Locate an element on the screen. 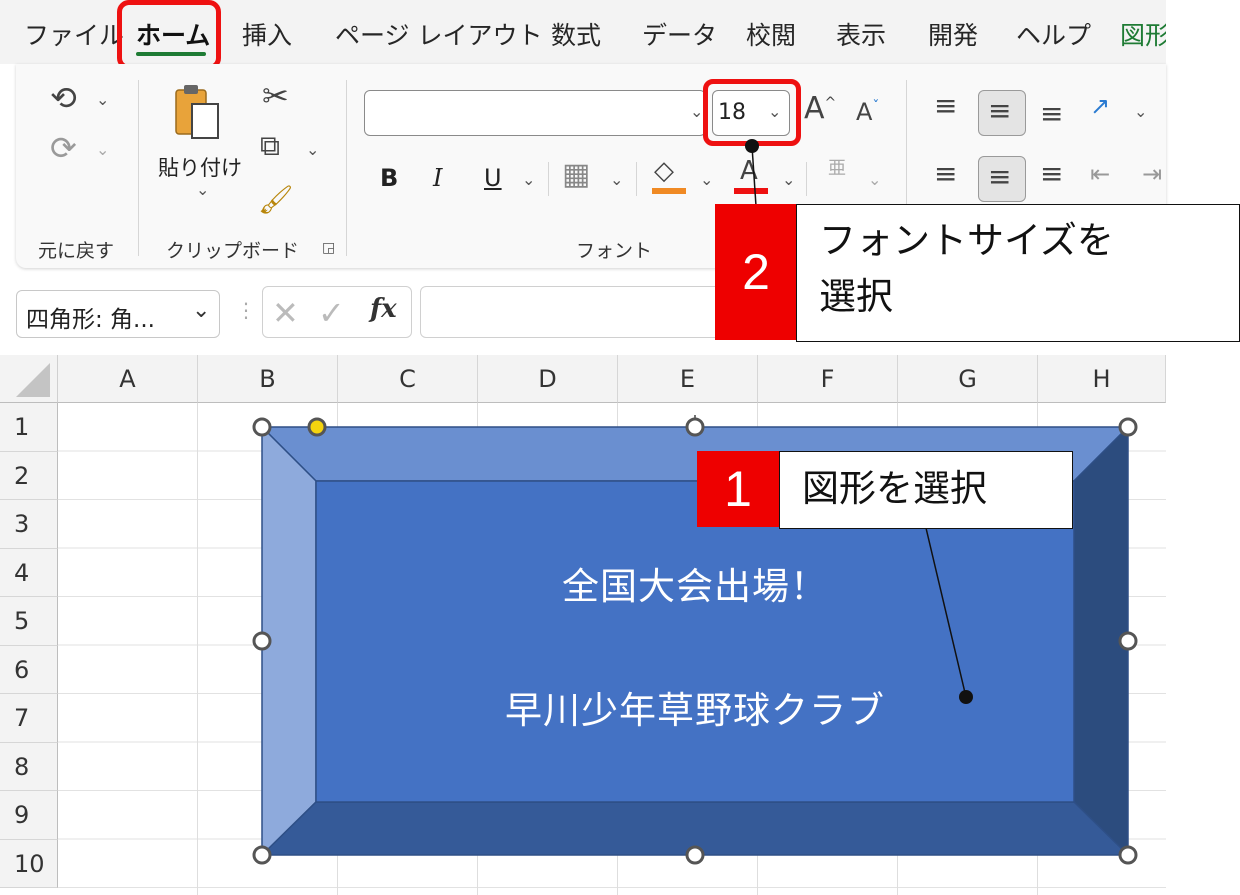 This screenshot has height=895, width=1240. step2-text-line-2: 選択 is located at coordinates (856, 296).